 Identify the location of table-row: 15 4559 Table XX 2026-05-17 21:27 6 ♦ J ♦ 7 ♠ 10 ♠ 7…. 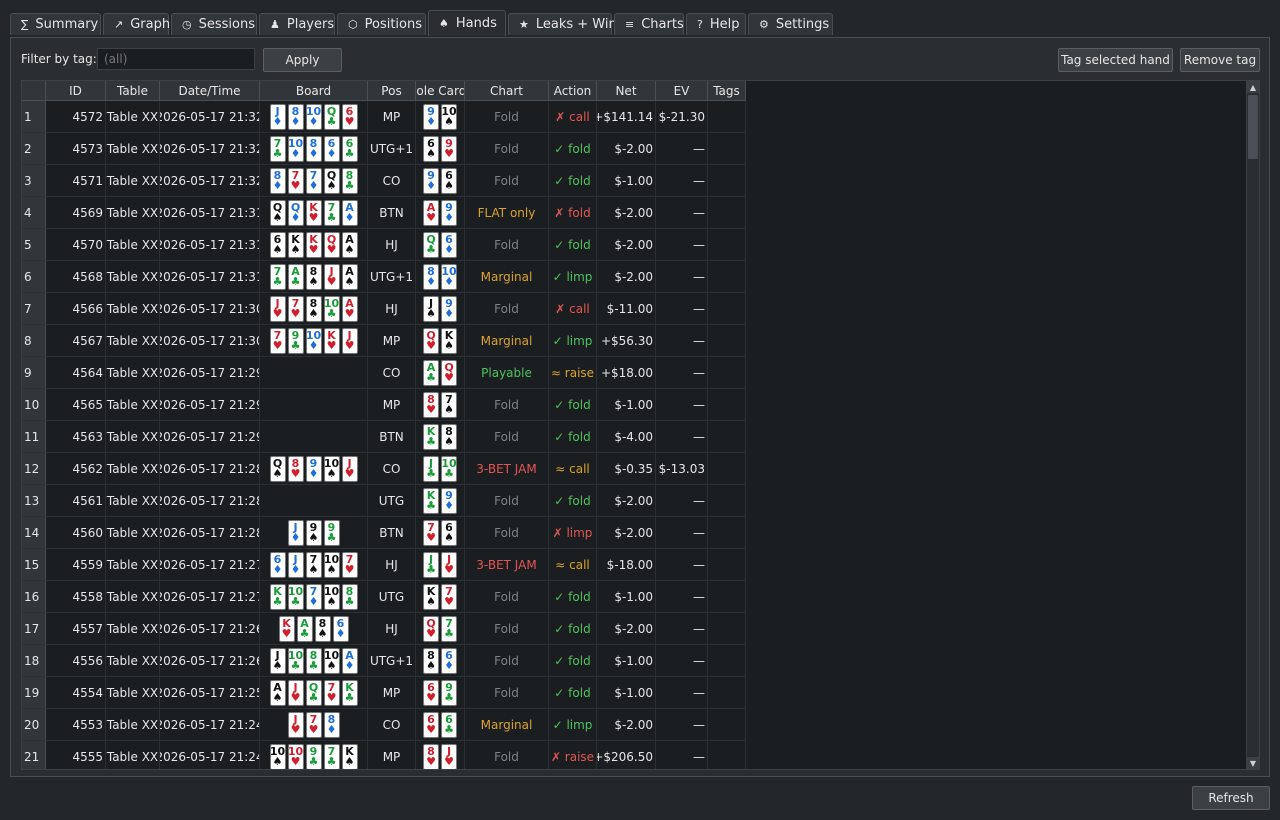
(384, 565).